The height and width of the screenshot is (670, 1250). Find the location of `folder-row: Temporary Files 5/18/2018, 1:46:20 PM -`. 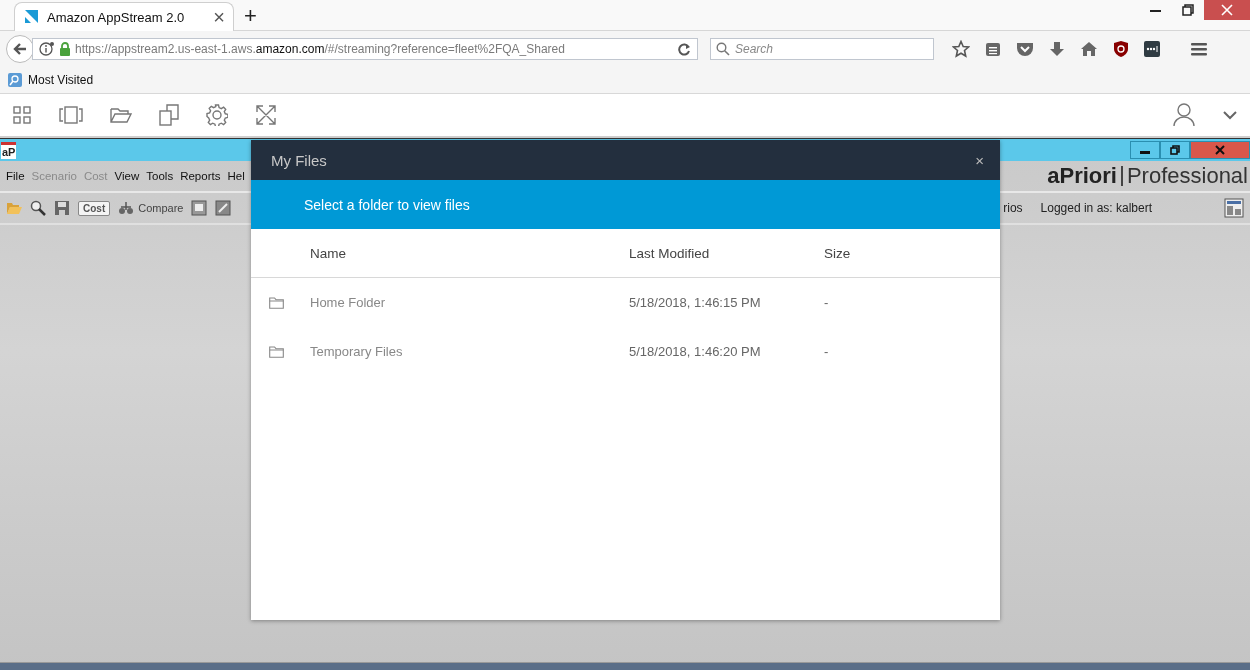

folder-row: Temporary Files 5/18/2018, 1:46:20 PM - is located at coordinates (625, 351).